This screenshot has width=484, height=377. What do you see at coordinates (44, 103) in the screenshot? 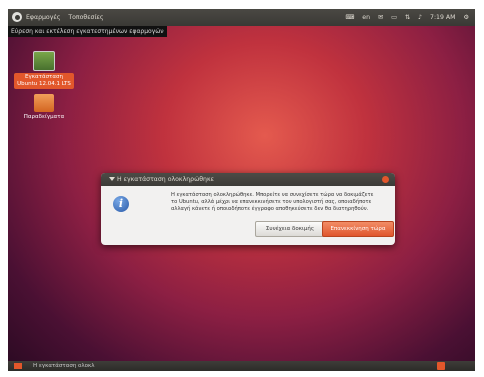
I see `folder-icon` at bounding box center [44, 103].